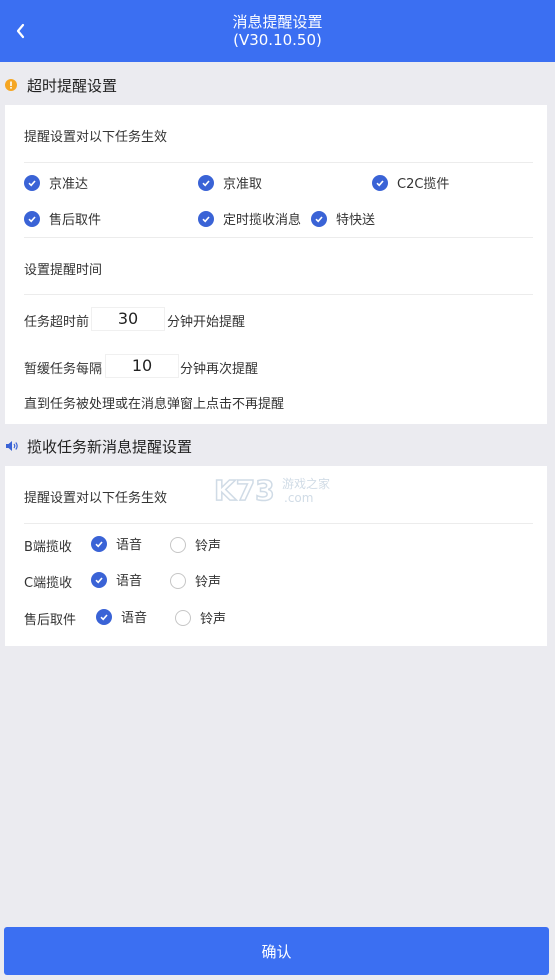 The width and height of the screenshot is (555, 980). I want to click on voice-radio-c: 语音, so click(116, 579).